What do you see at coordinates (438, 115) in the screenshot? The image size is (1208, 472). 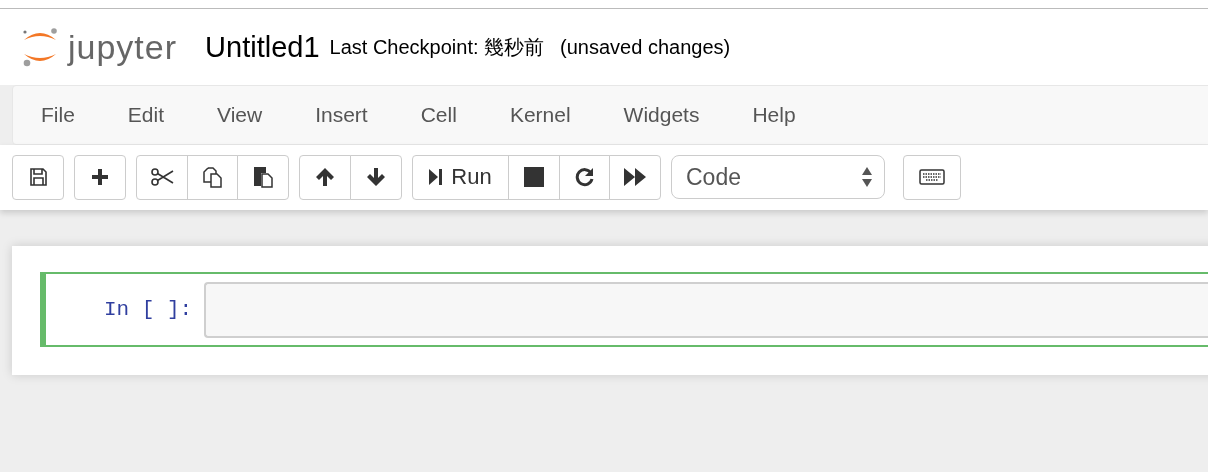 I see `menu-item: Cell` at bounding box center [438, 115].